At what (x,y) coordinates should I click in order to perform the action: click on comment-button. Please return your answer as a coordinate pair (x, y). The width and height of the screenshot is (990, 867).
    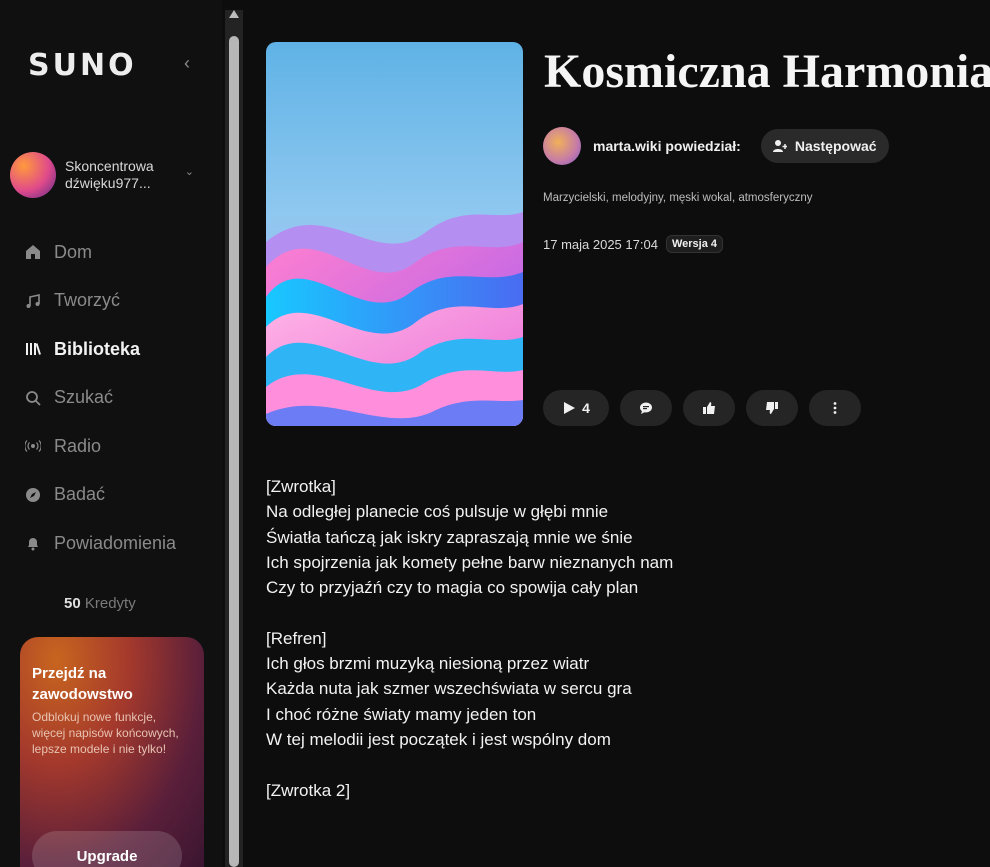
    Looking at the image, I should click on (646, 408).